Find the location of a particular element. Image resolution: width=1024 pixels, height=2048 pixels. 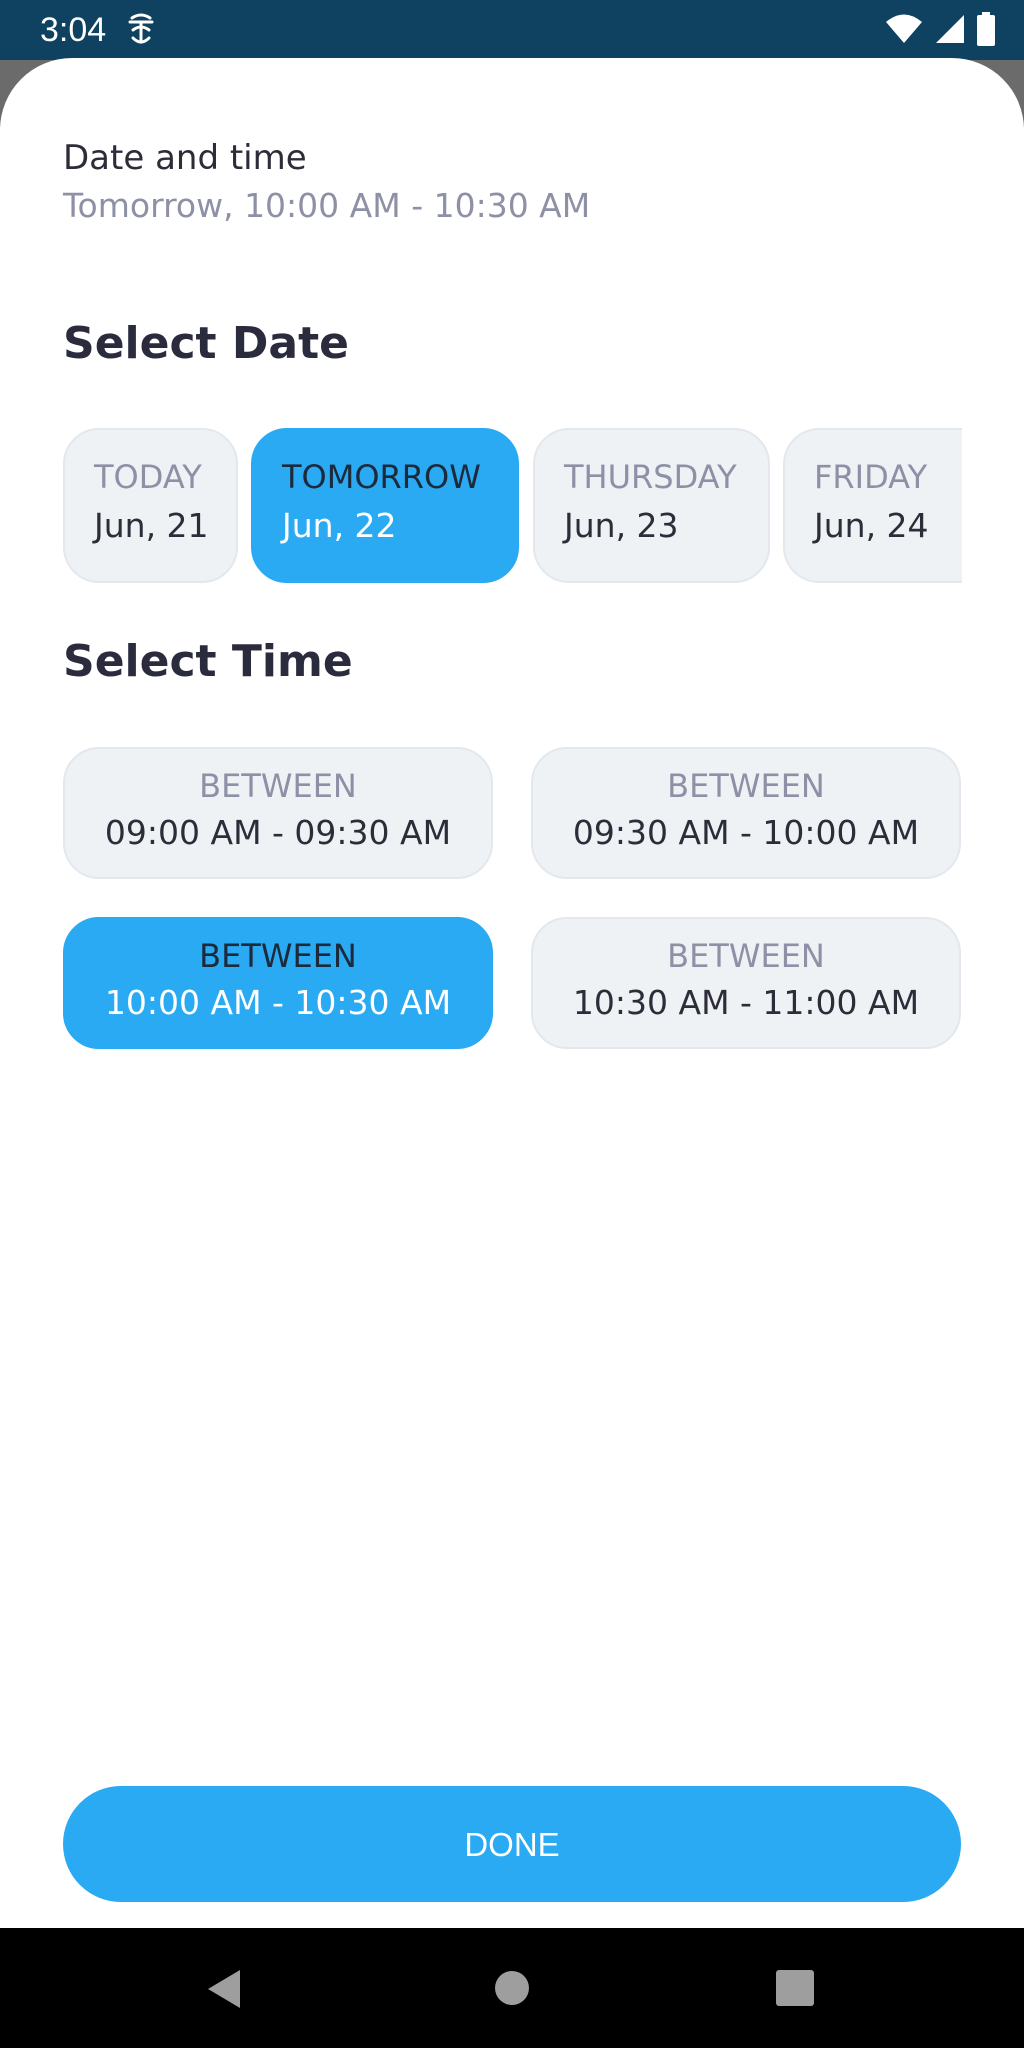

time-slot-range: 09:00 AM - 09:30 AM is located at coordinates (278, 832).